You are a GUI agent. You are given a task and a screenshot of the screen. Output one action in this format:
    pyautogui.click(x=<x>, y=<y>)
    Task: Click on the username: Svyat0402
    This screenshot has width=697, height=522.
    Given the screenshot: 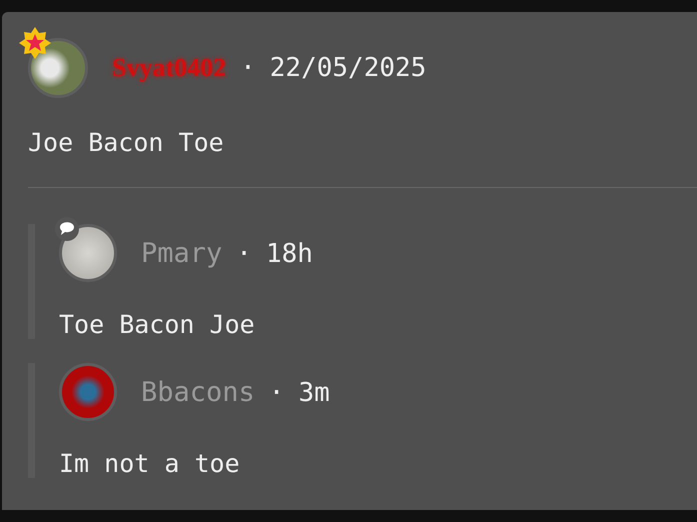 What is the action you would take?
    pyautogui.click(x=169, y=67)
    